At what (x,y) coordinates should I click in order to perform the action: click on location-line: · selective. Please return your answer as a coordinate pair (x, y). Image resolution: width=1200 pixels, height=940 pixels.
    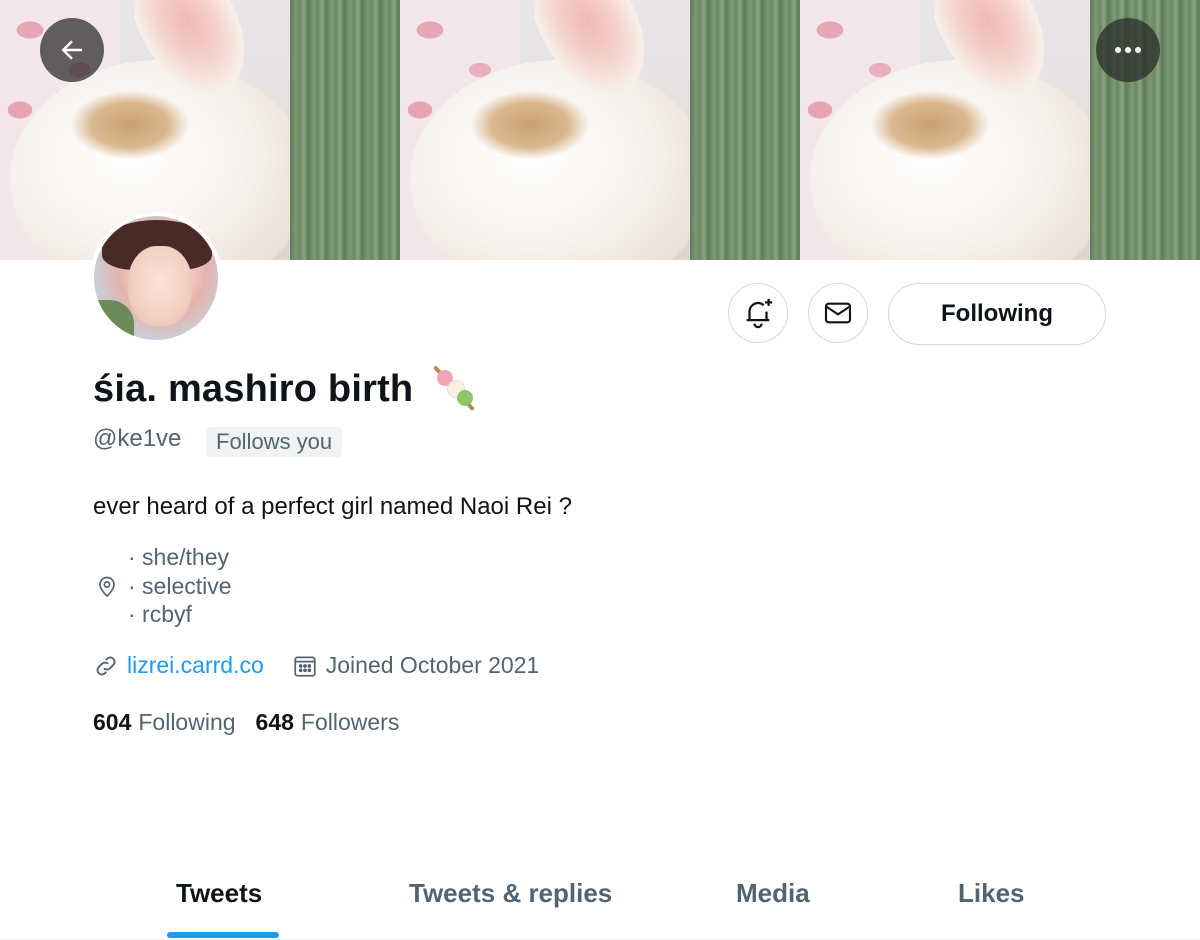
    Looking at the image, I should click on (180, 586).